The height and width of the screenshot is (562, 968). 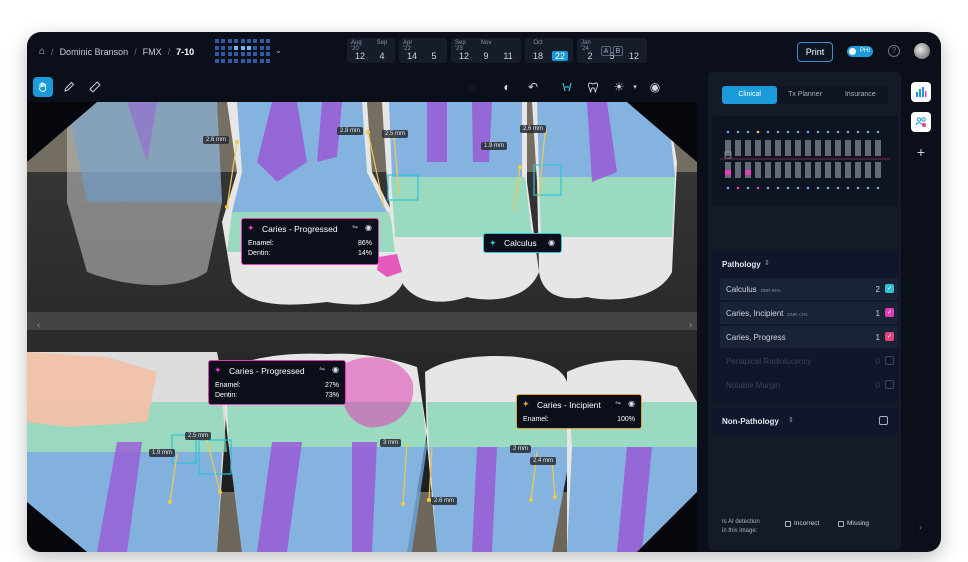 I want to click on previous-image-arrow: ‹, so click(x=38, y=325).